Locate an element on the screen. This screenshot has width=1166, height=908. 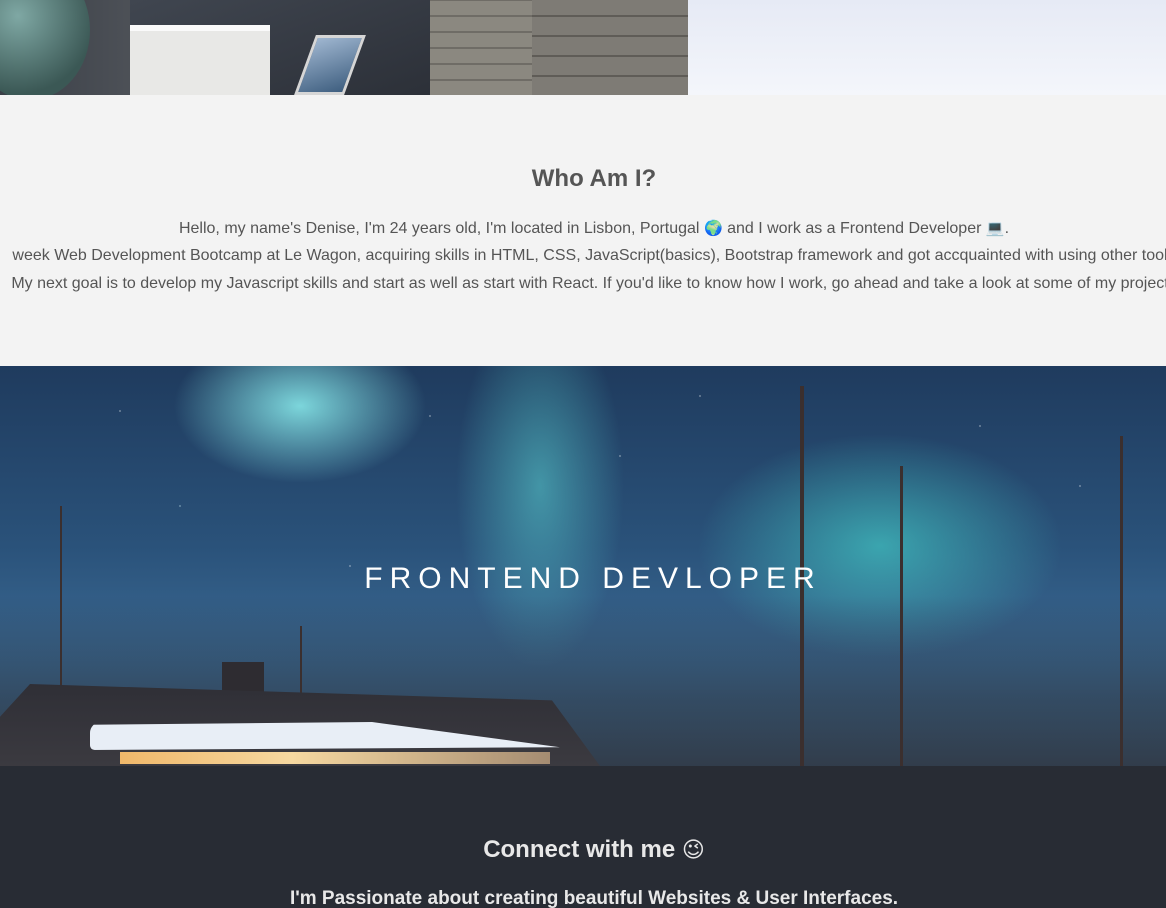
contact-heading-text: Connect with me is located at coordinates (582, 849).